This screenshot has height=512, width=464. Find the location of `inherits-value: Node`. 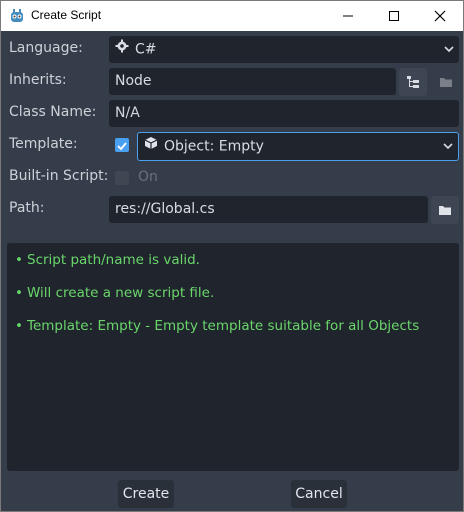

inherits-value: Node is located at coordinates (133, 81).